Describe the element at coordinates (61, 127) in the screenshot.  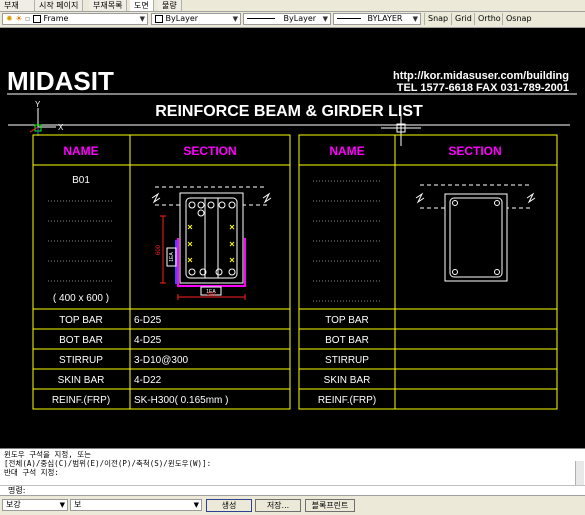
I see `ucs-x-label: X` at that location.